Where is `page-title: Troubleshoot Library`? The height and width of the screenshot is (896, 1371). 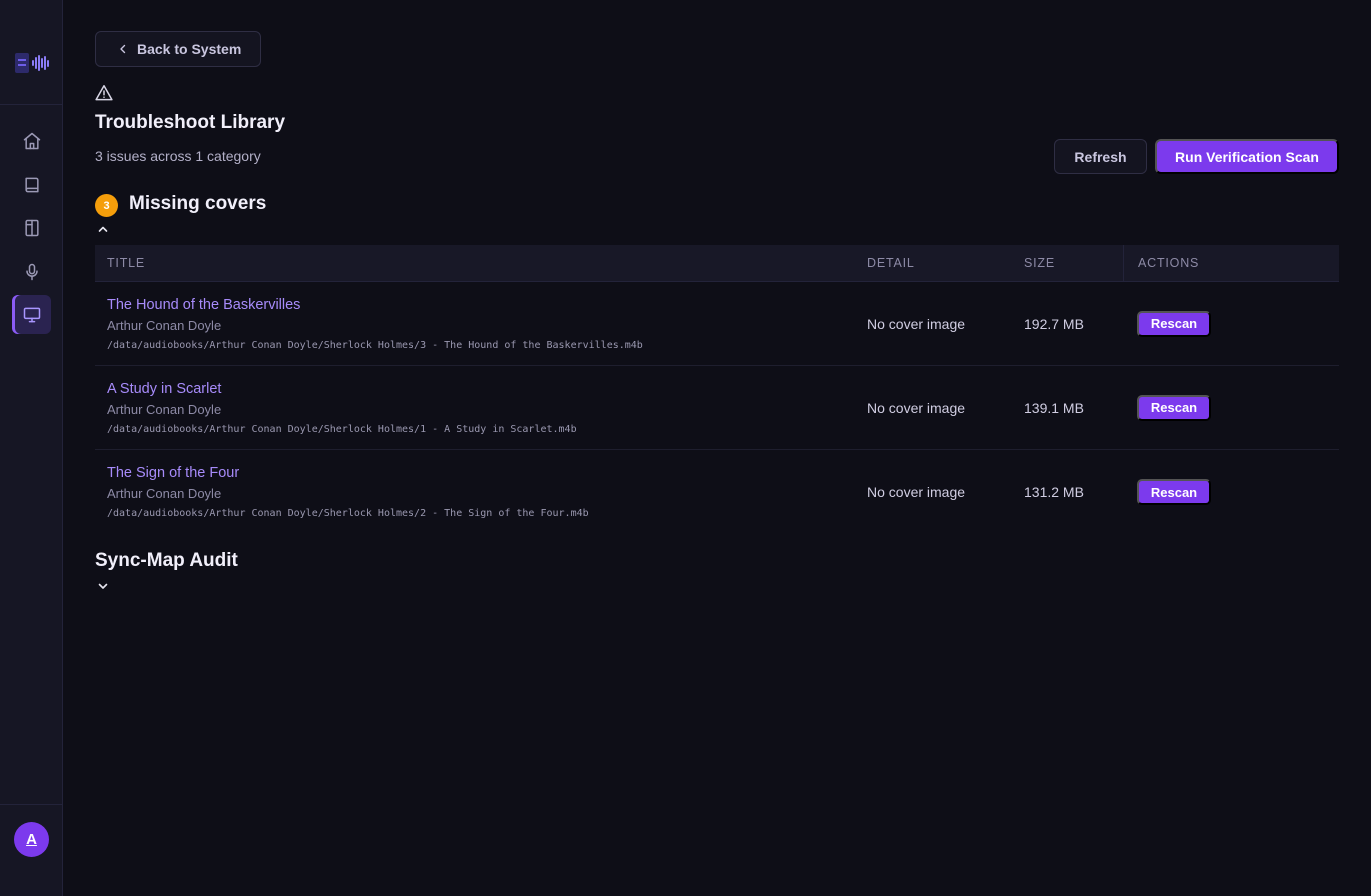 page-title: Troubleshoot Library is located at coordinates (190, 122).